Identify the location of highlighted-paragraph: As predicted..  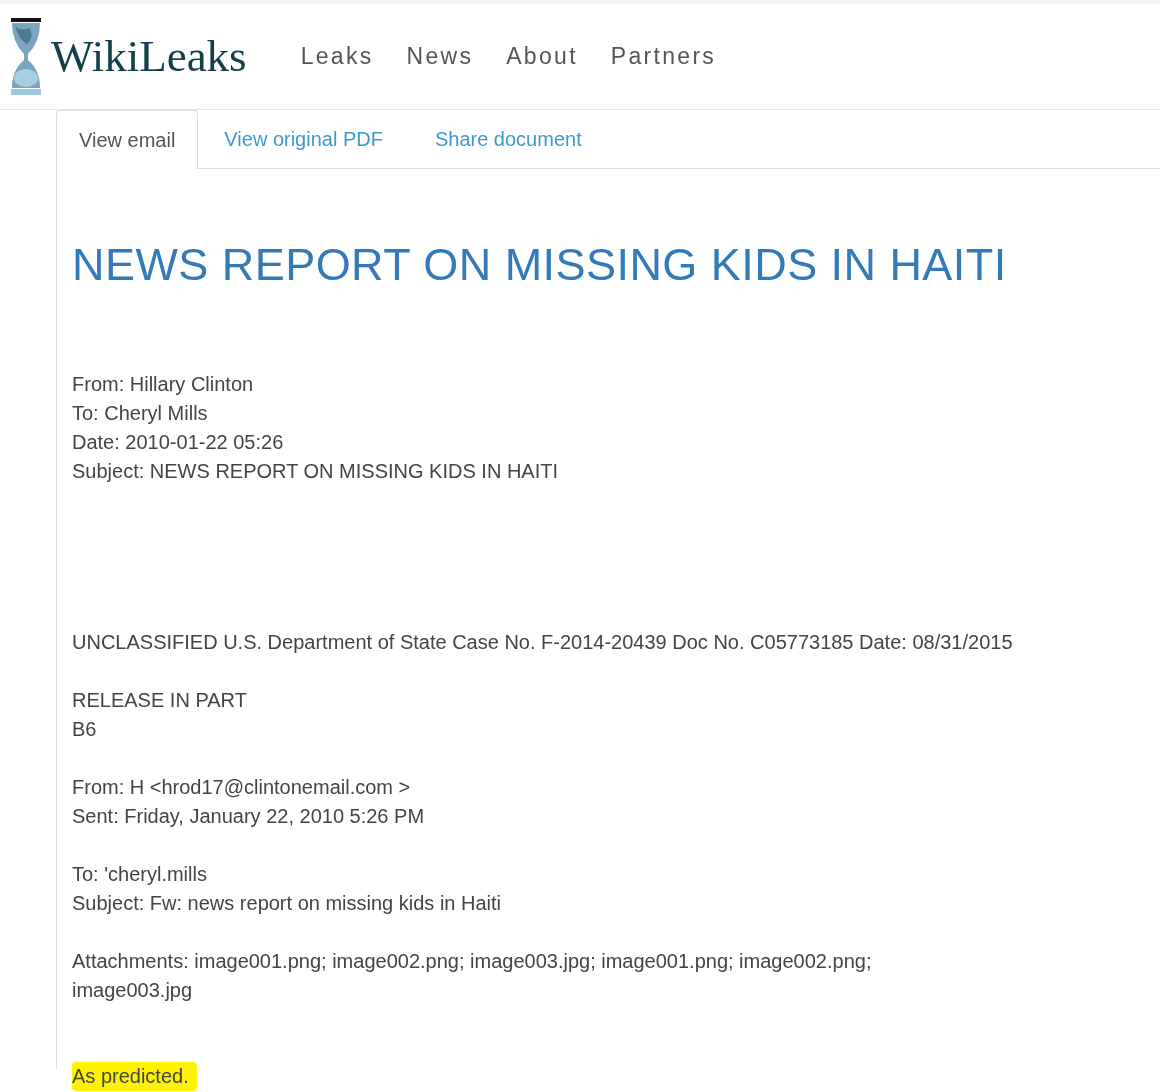
(134, 1076).